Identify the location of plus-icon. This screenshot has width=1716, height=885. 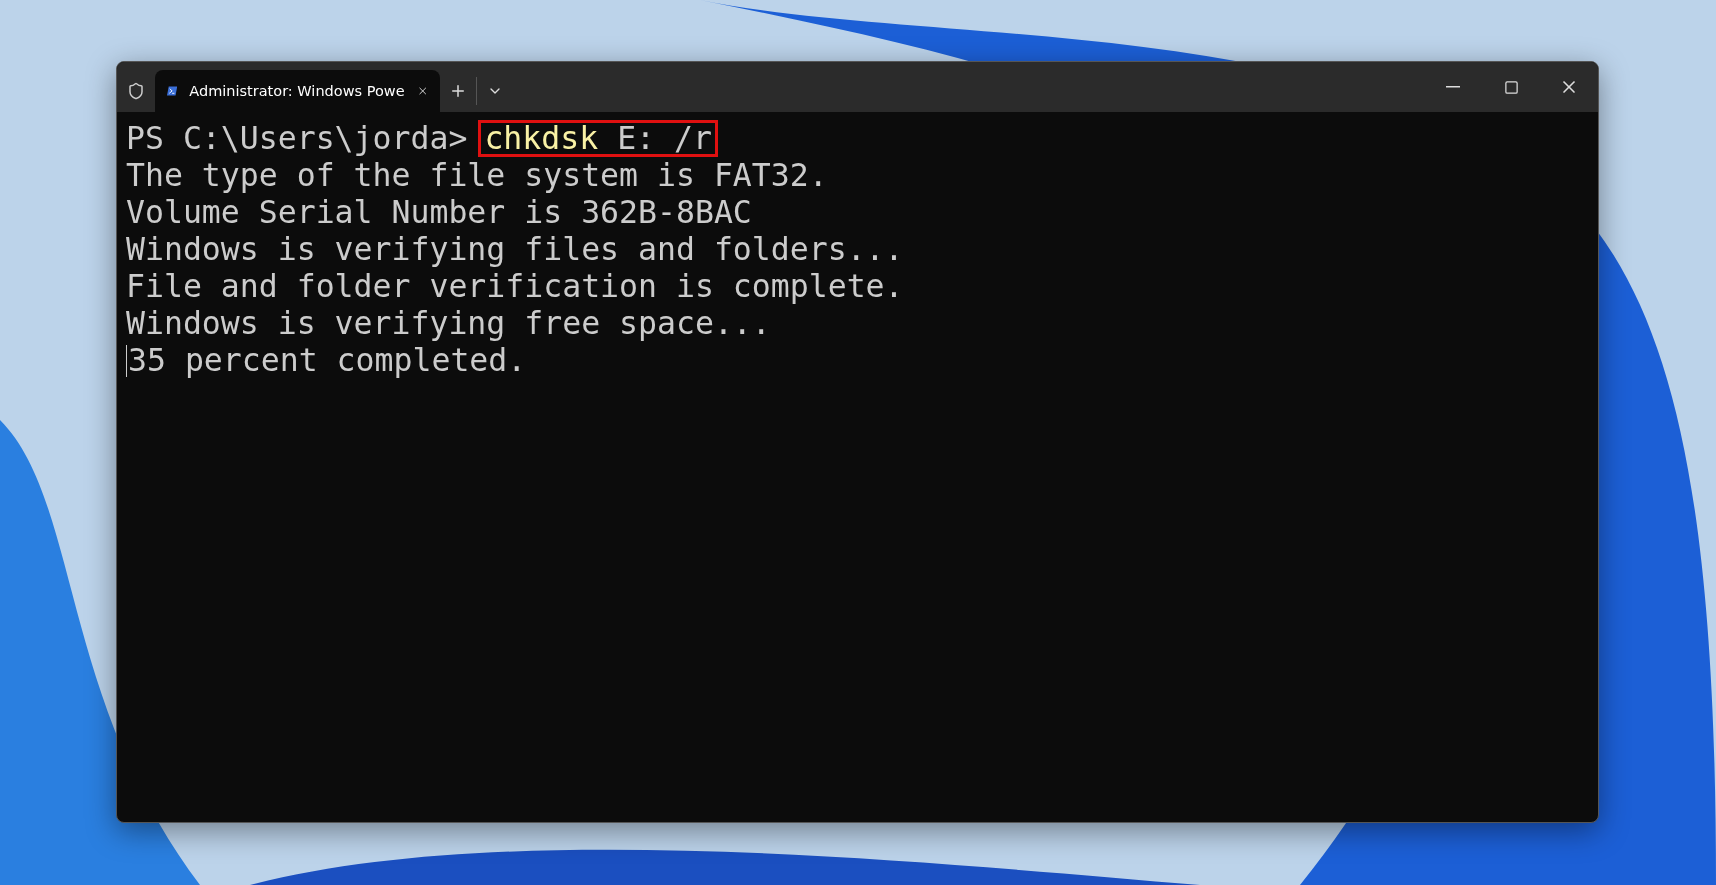
(458, 91).